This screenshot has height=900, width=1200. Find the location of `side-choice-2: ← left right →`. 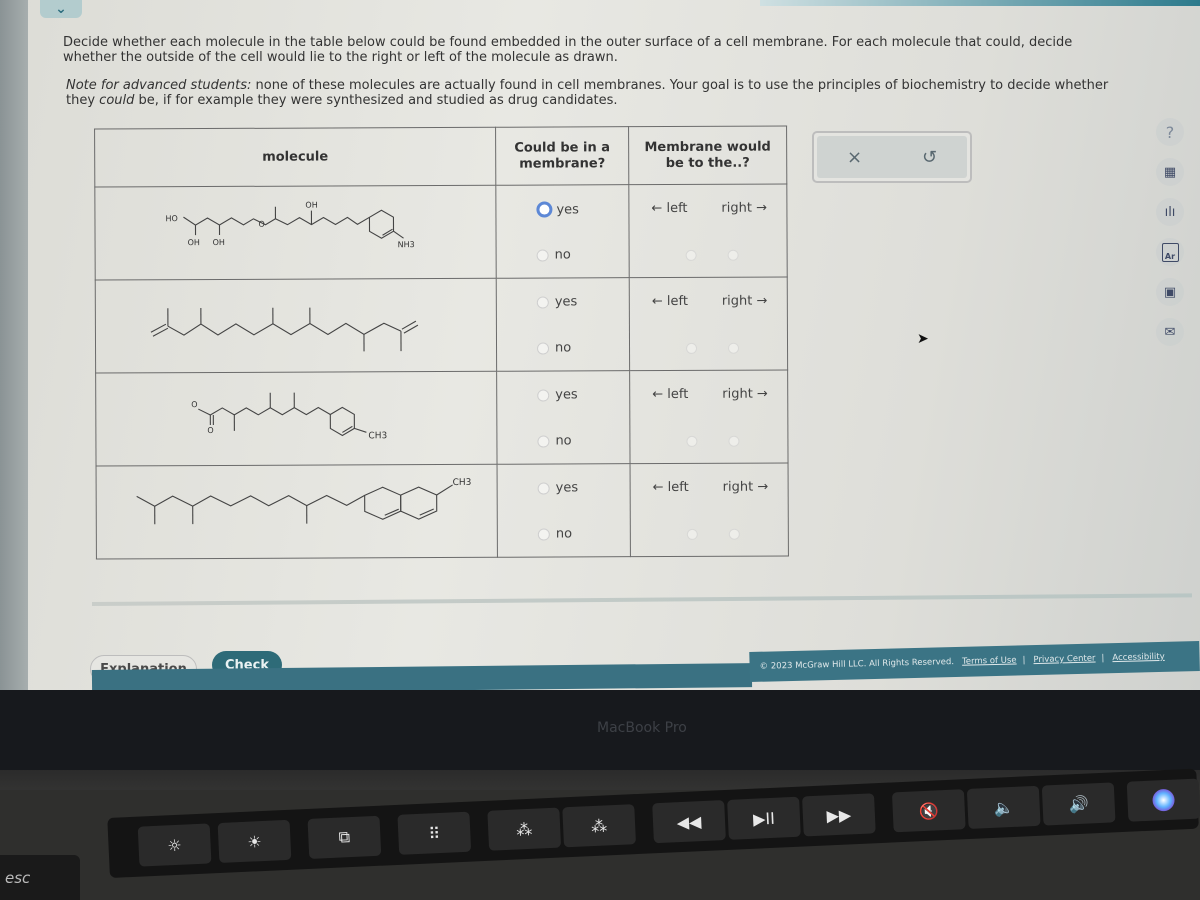

side-choice-2: ← left right → is located at coordinates (708, 323).